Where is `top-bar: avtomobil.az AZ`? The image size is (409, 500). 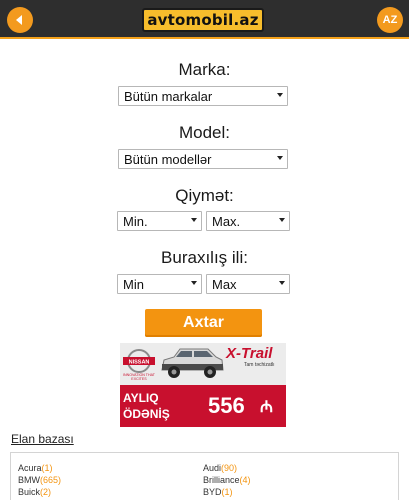
top-bar: avtomobil.az AZ is located at coordinates (204, 19).